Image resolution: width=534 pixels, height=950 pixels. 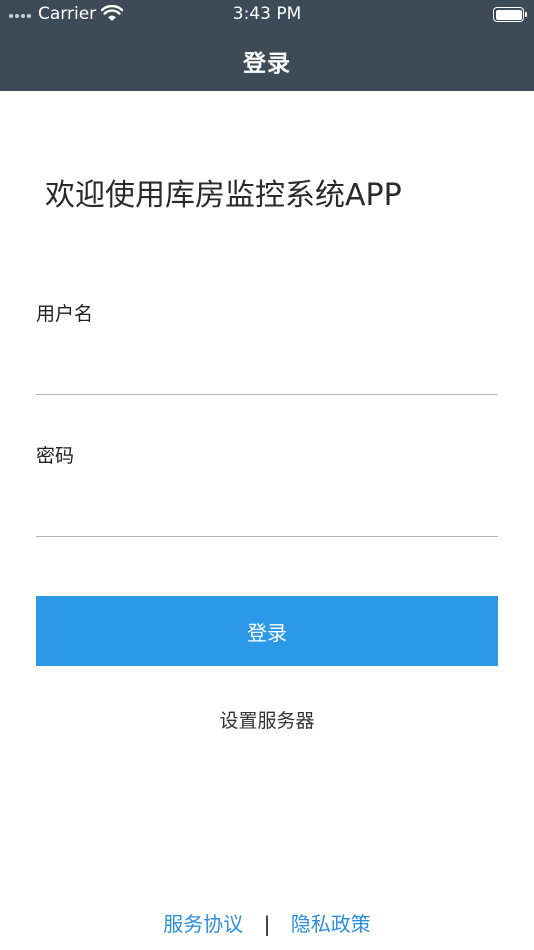 What do you see at coordinates (267, 64) in the screenshot?
I see `page-title: 登录` at bounding box center [267, 64].